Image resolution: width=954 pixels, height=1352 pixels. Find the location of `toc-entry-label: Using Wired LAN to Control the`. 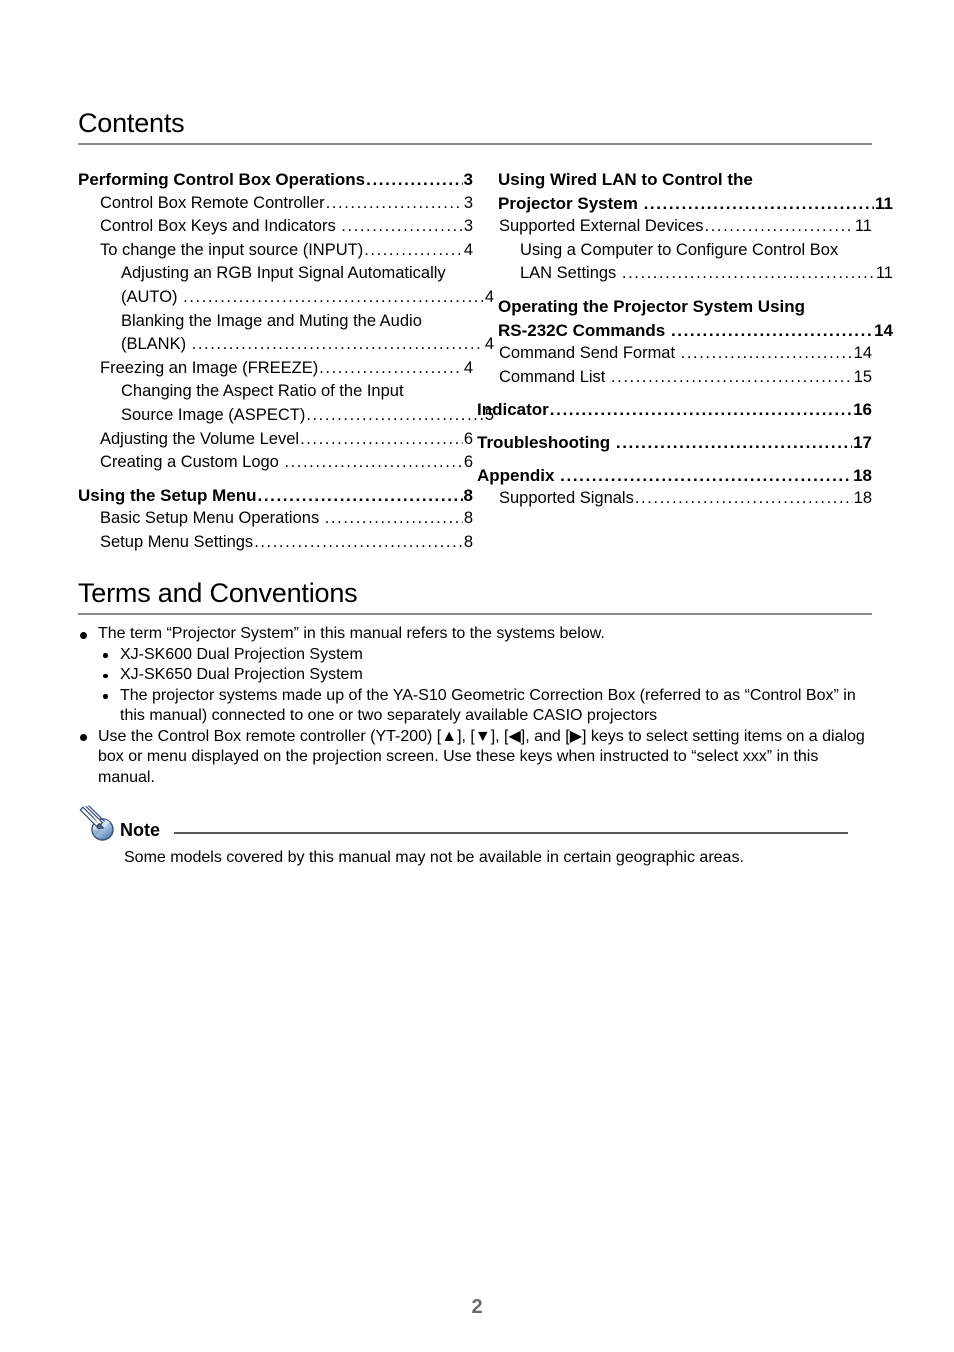

toc-entry-label: Using Wired LAN to Control the is located at coordinates (625, 179).